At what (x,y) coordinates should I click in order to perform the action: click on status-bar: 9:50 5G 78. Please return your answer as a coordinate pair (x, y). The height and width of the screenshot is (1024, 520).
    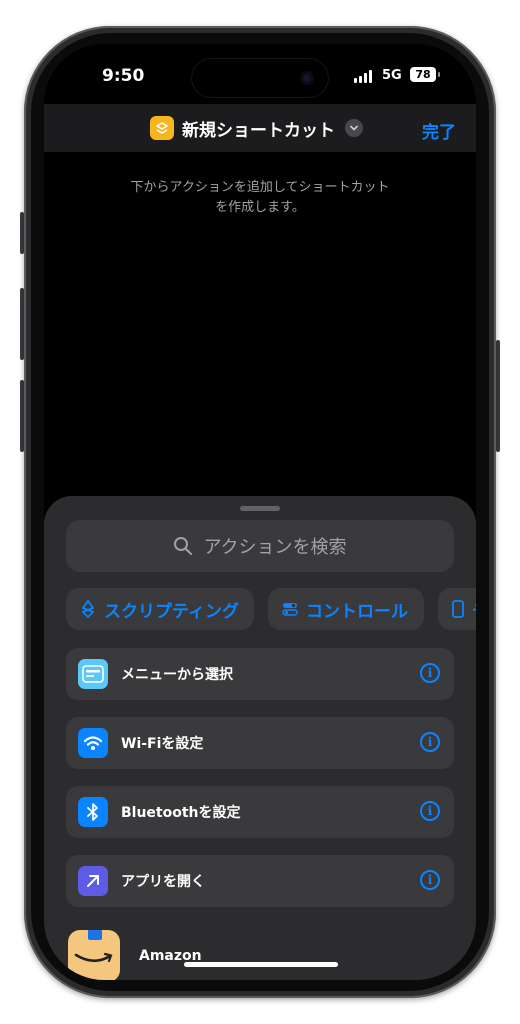
    Looking at the image, I should click on (260, 74).